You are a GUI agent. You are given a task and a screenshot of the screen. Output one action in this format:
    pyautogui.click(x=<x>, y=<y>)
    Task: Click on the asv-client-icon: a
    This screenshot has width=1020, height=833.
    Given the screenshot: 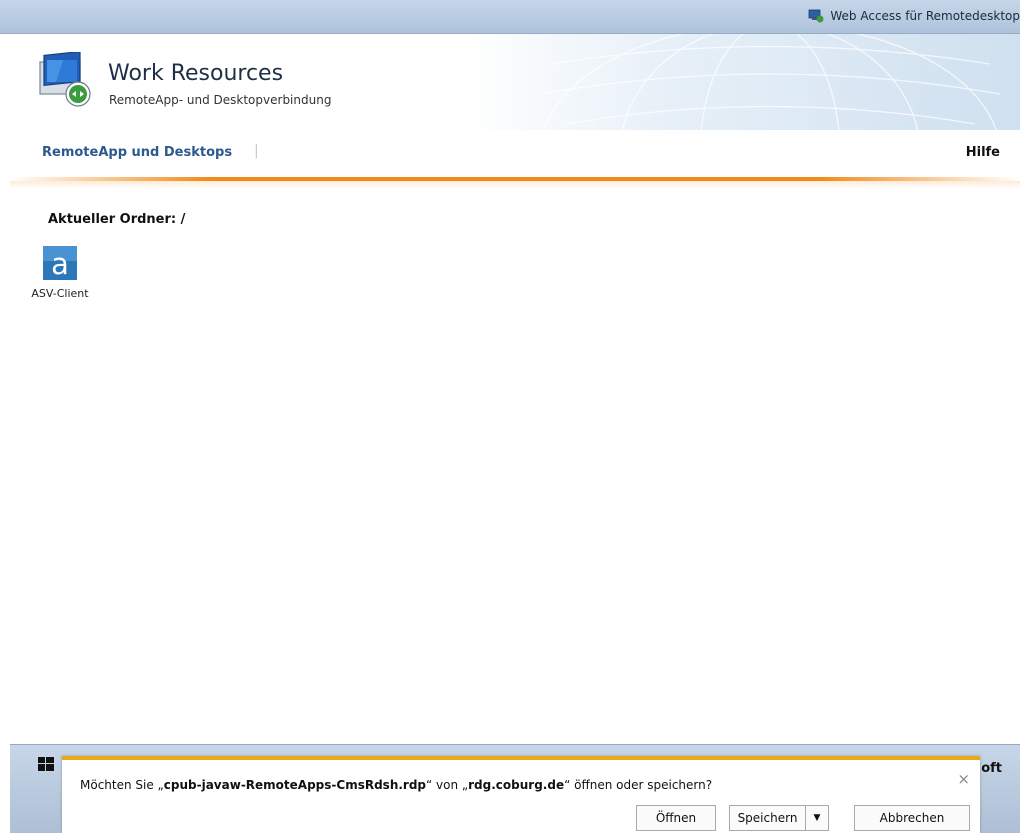 What is the action you would take?
    pyautogui.click(x=60, y=263)
    